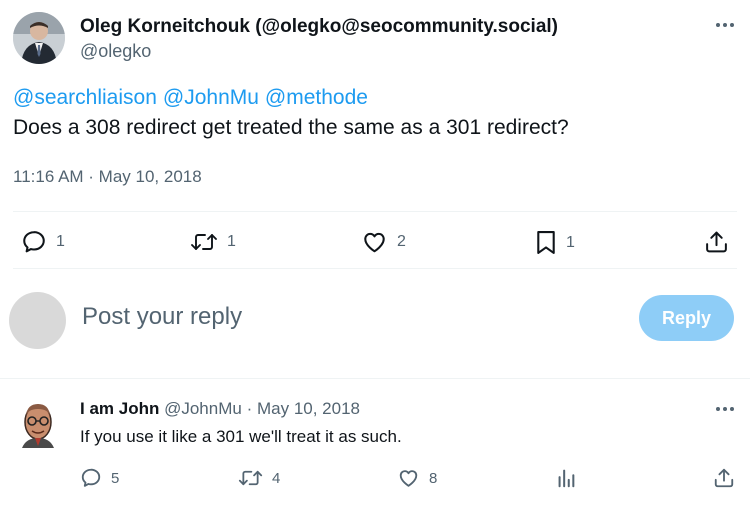  What do you see at coordinates (433, 478) in the screenshot?
I see `reply-like-count: 8` at bounding box center [433, 478].